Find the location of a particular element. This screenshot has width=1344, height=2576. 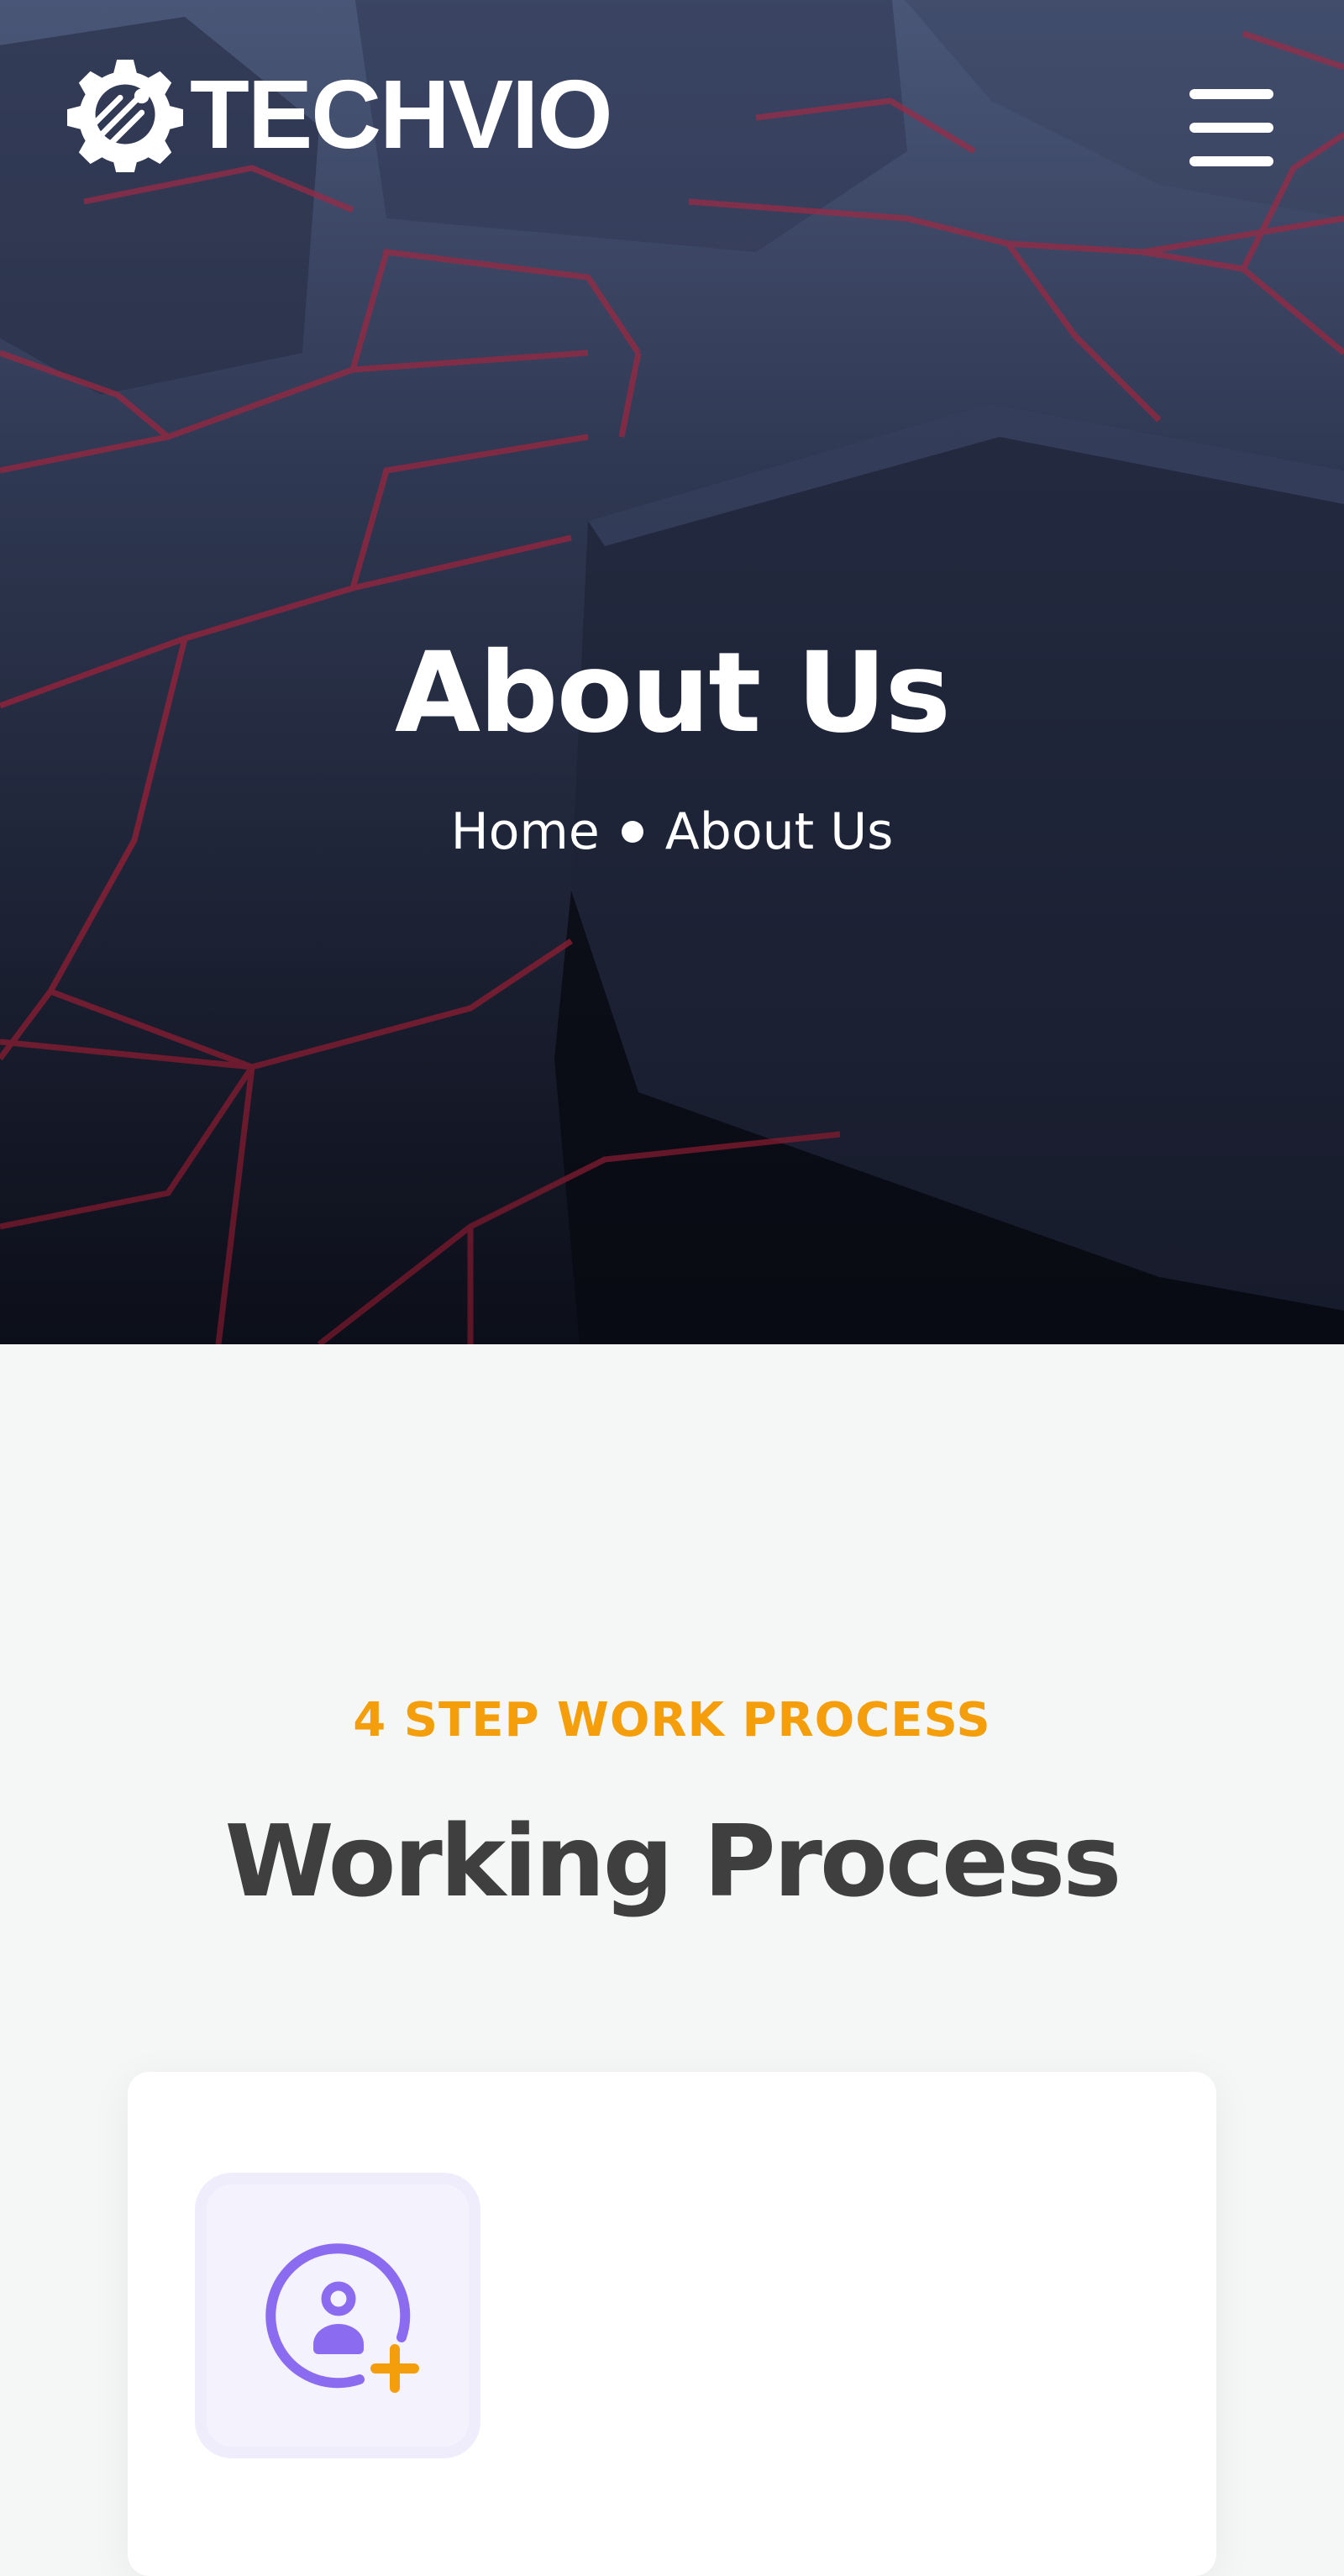

breadcrumb-current: About Us is located at coordinates (779, 831).